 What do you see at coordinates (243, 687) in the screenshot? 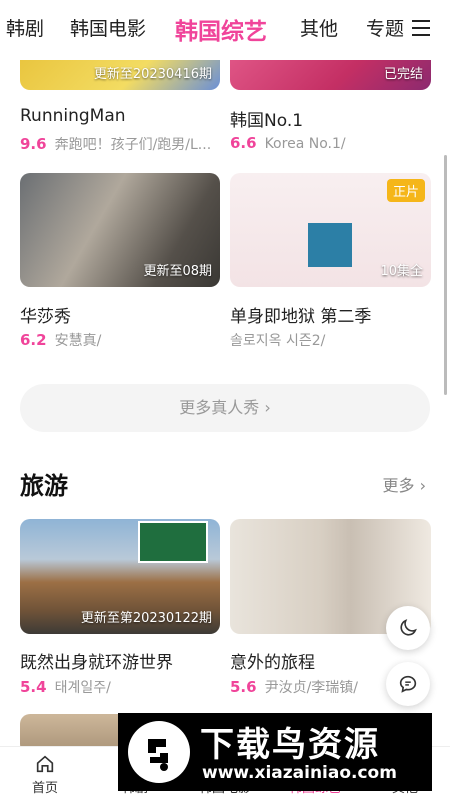
I see `card-score: 5.6` at bounding box center [243, 687].